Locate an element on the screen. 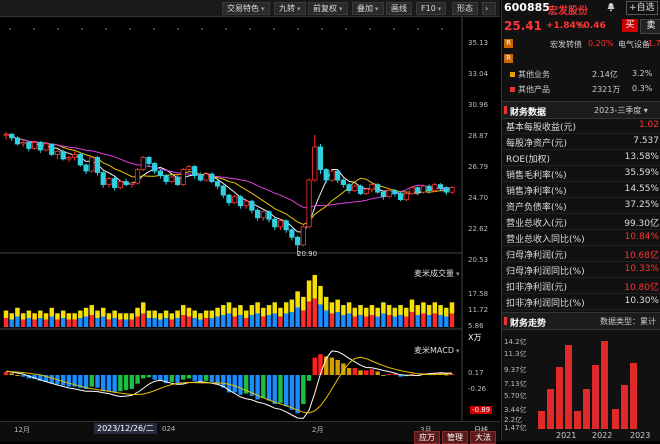 This screenshot has width=660, height=444. chevron-right-icon: › is located at coordinates (487, 8).